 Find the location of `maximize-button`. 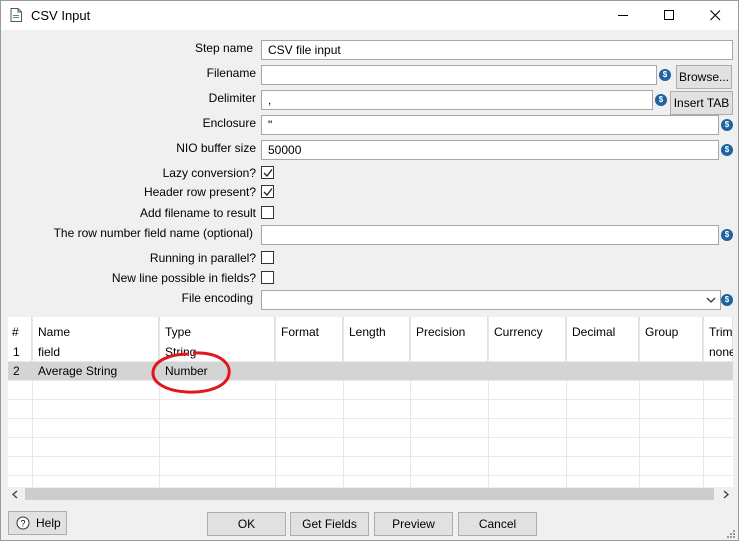

maximize-button is located at coordinates (669, 15).